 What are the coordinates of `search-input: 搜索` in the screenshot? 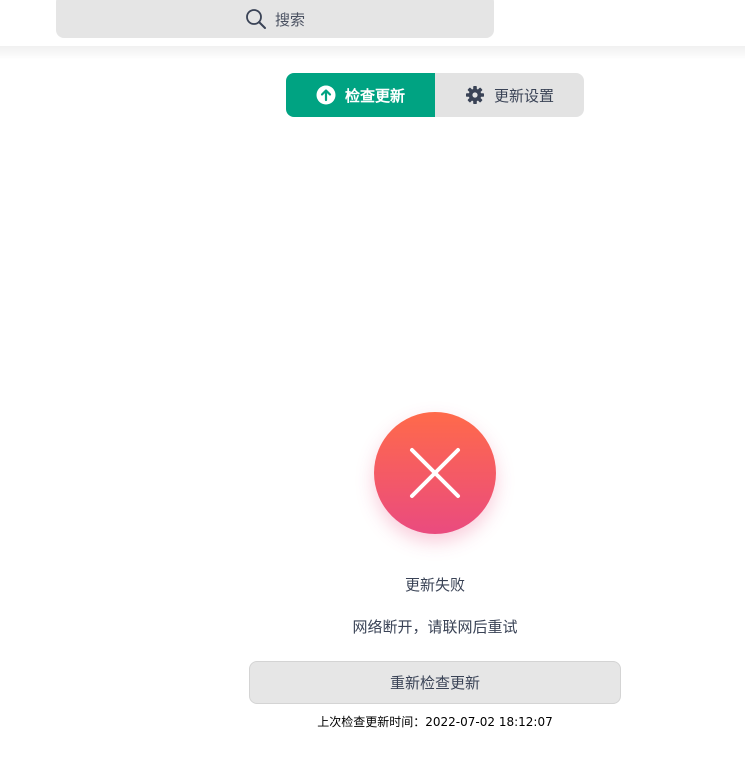 It's located at (275, 19).